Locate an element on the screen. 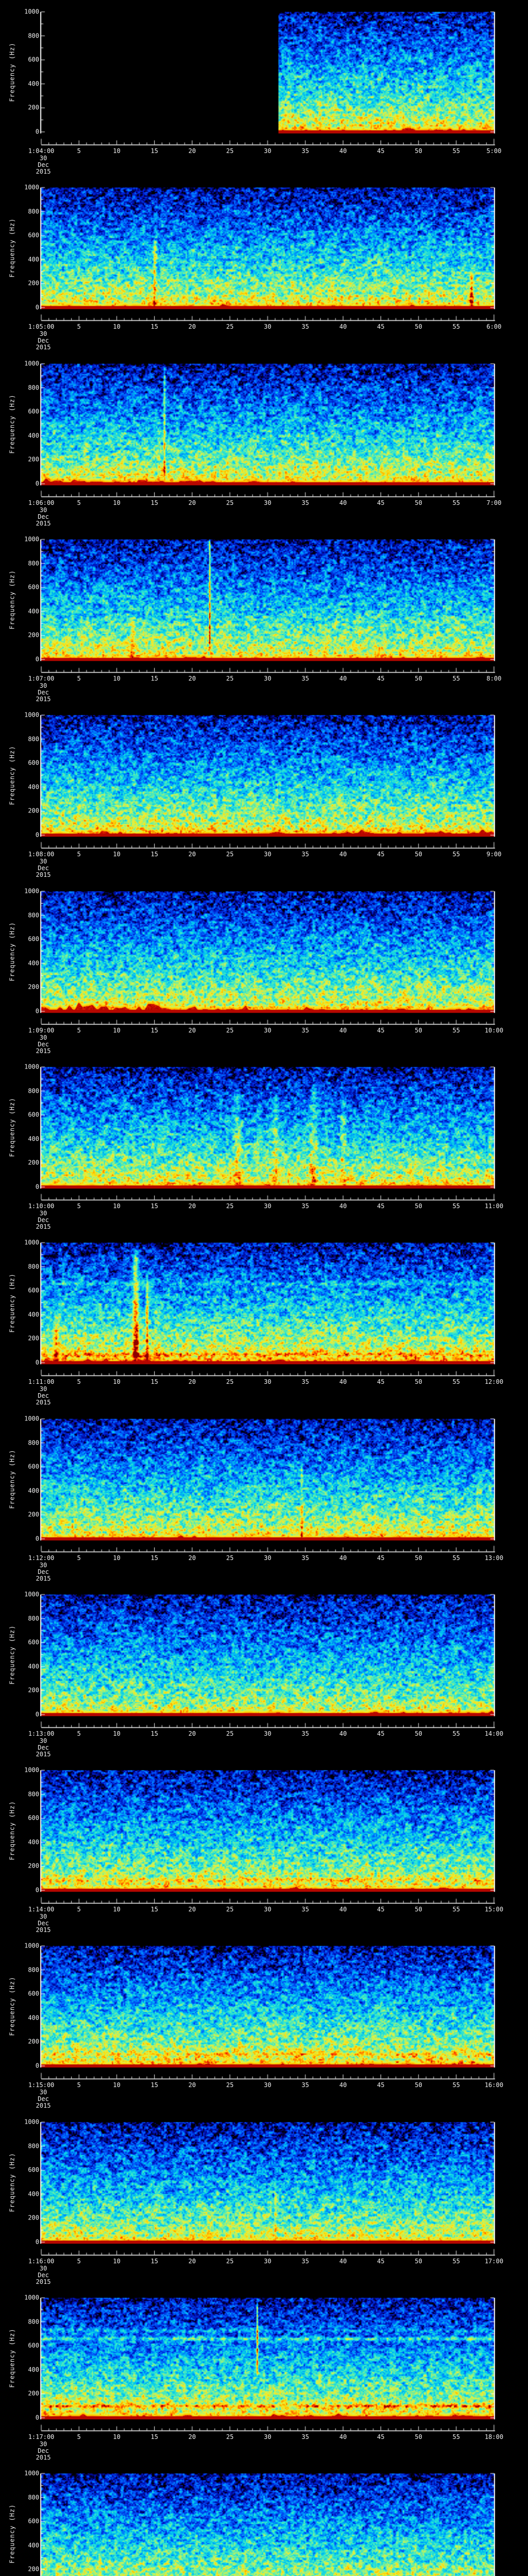  x-start-time-label: 1:13:00 is located at coordinates (41, 1733).